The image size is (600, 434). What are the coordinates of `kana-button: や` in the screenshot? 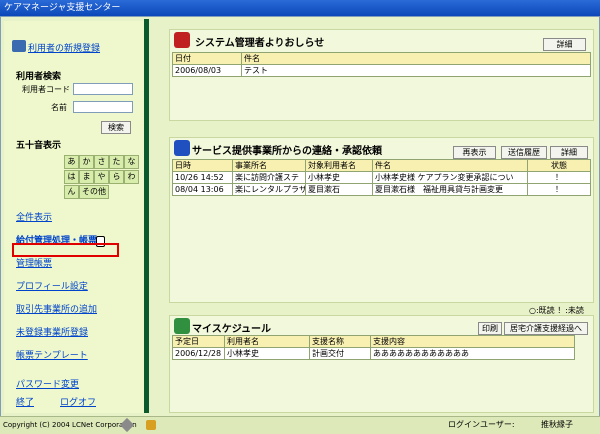 It's located at (101, 177).